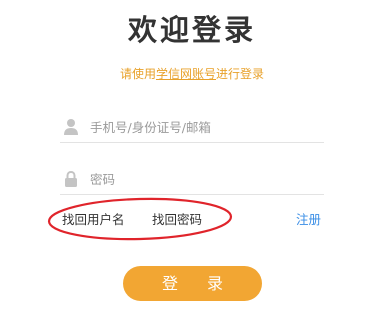  What do you see at coordinates (205, 179) in the screenshot?
I see `password-input` at bounding box center [205, 179].